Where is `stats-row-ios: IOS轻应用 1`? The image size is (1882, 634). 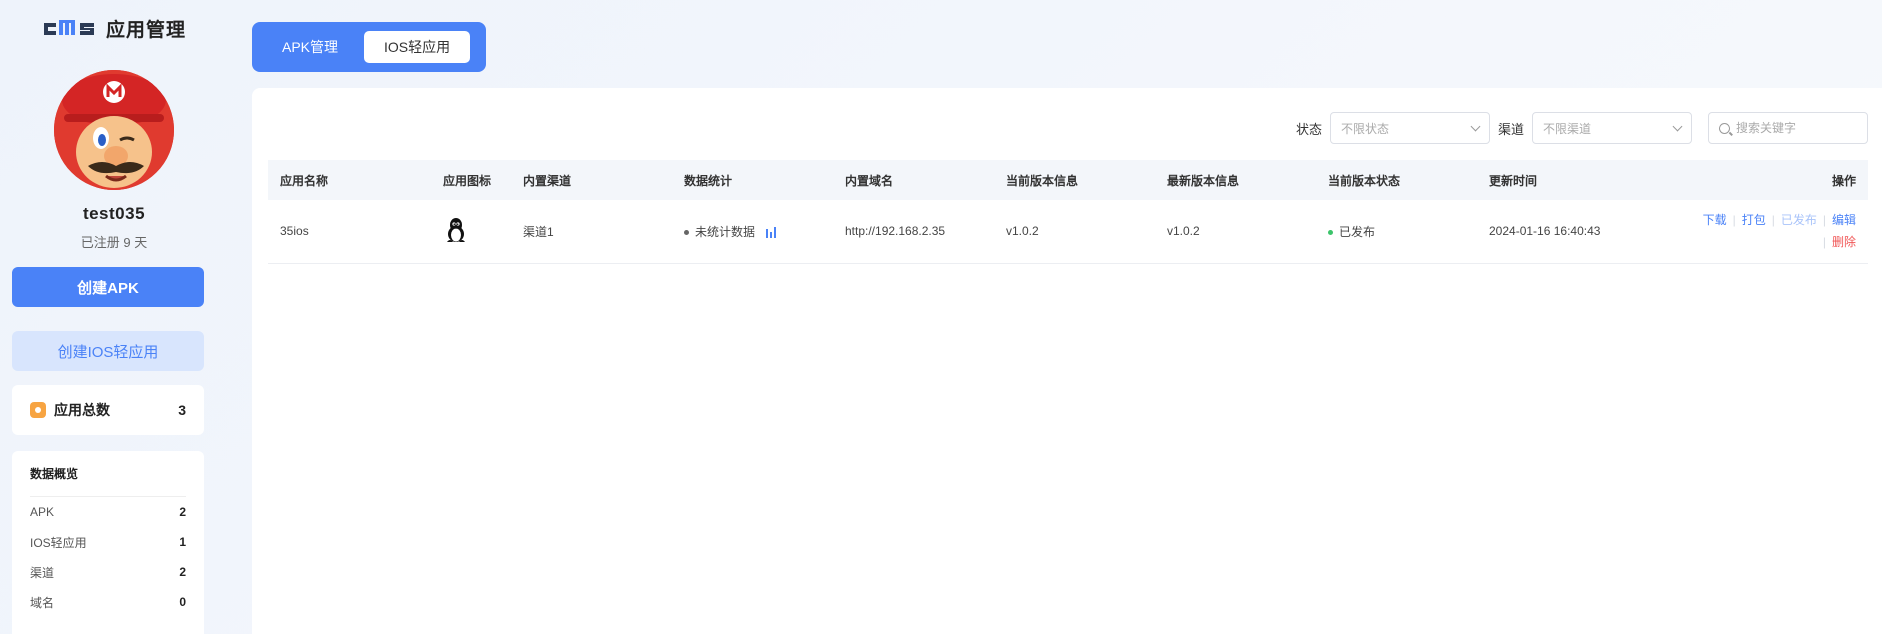 stats-row-ios: IOS轻应用 1 is located at coordinates (108, 542).